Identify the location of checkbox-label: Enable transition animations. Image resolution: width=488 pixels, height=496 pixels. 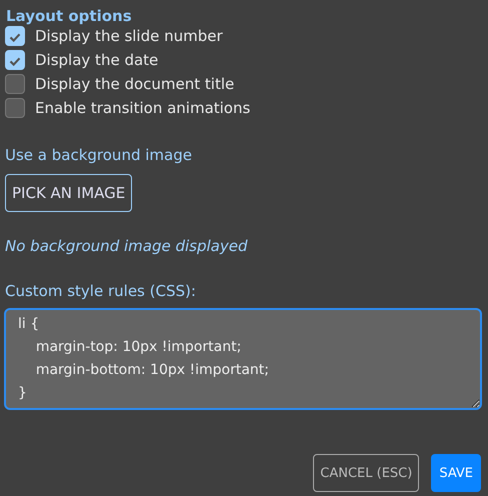
(142, 108).